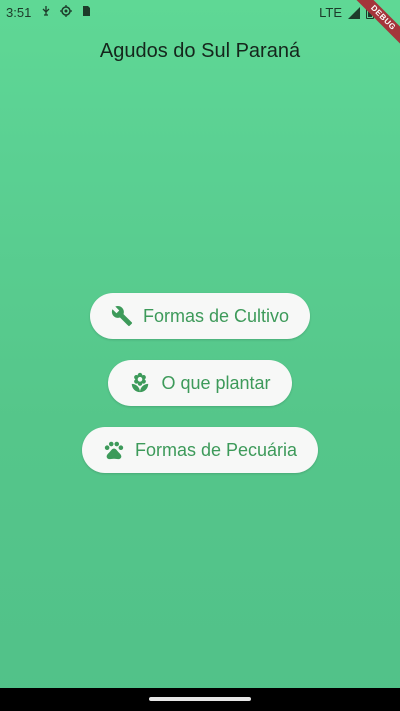  I want to click on paw-icon, so click(114, 450).